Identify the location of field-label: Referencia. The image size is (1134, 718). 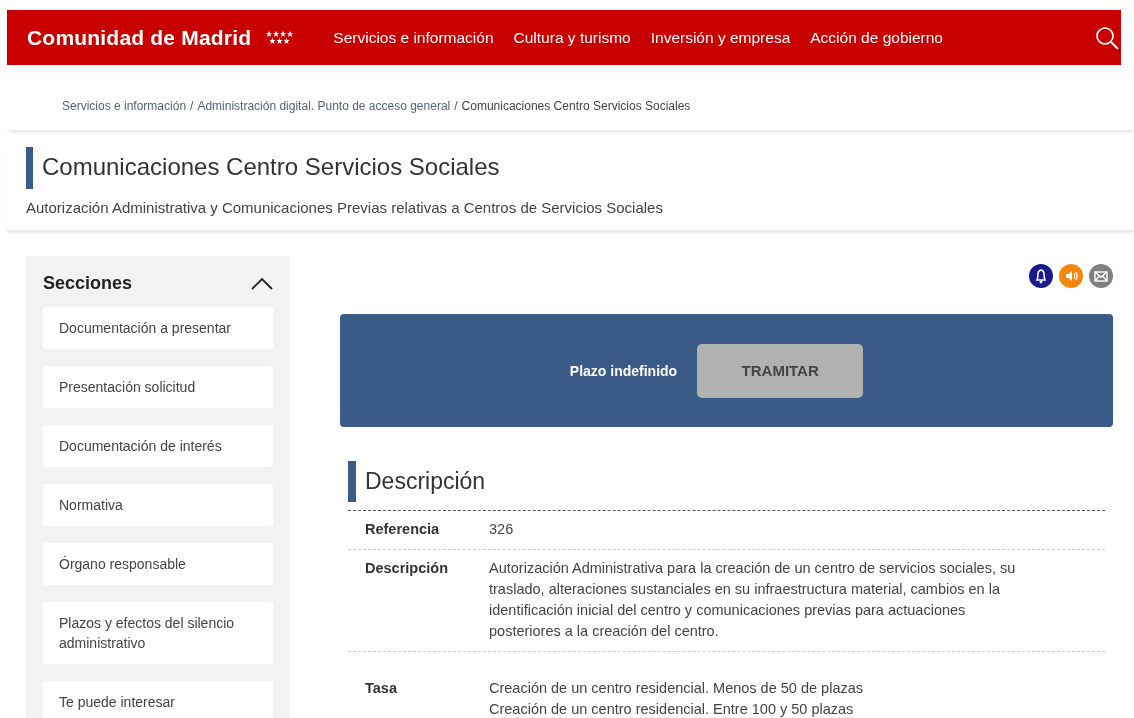
(403, 529).